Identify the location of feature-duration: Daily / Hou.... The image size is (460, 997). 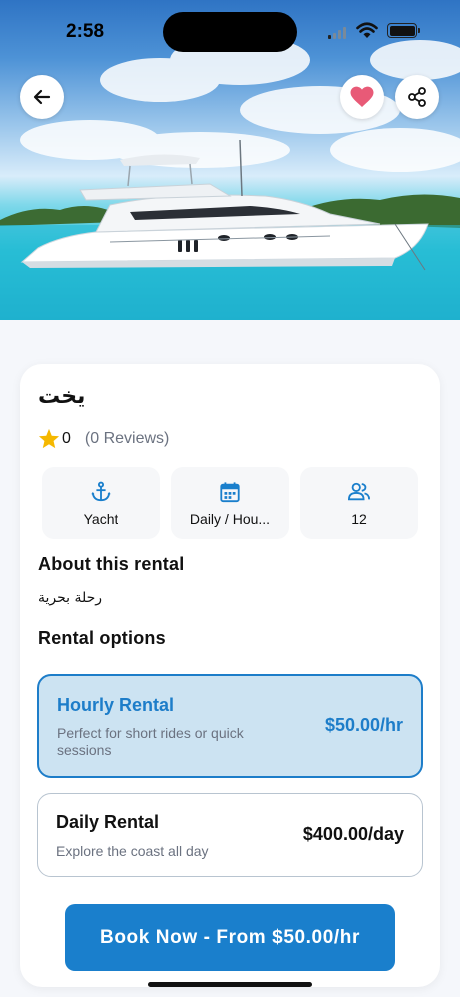
(230, 503).